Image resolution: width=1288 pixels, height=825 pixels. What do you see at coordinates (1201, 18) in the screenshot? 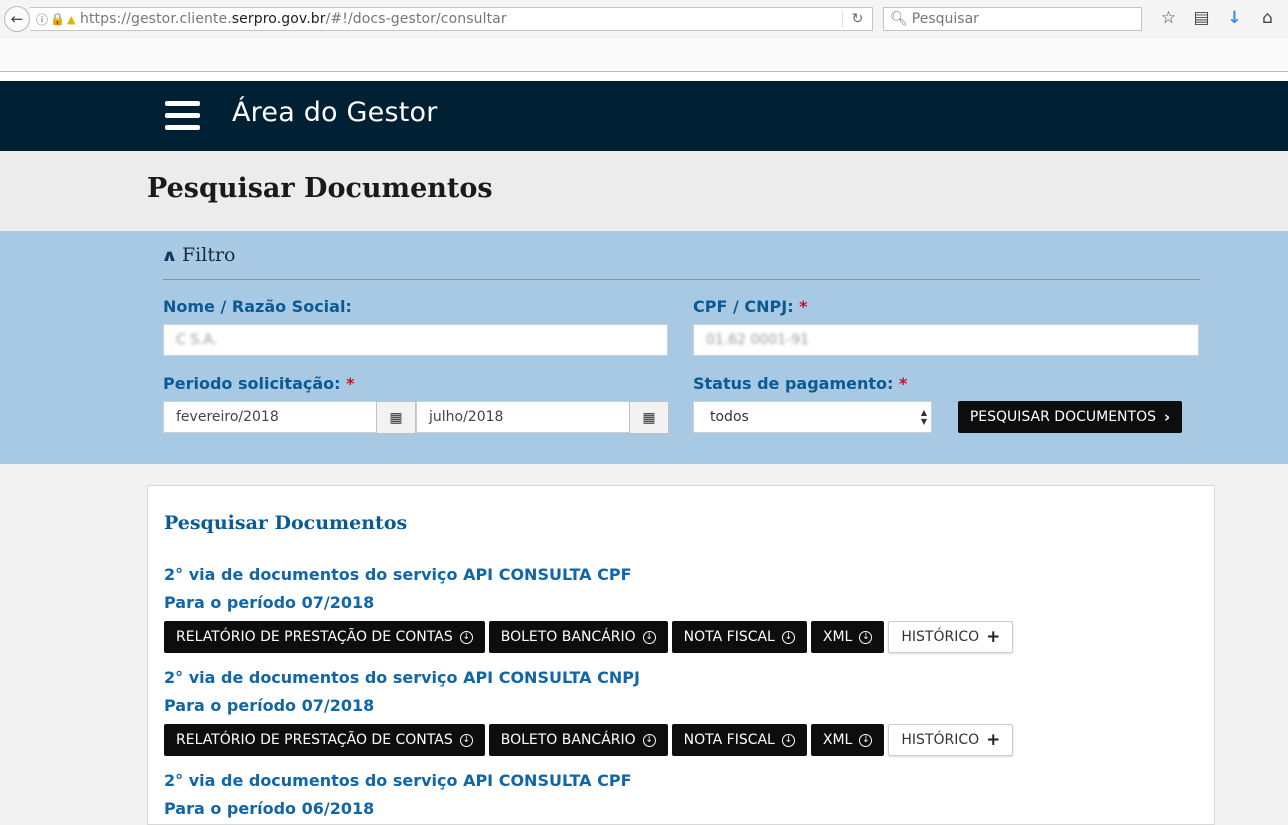
I see `reading-list-icon: ▤` at bounding box center [1201, 18].